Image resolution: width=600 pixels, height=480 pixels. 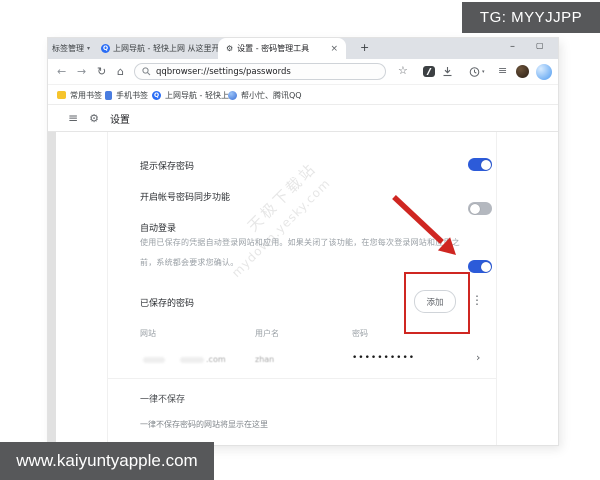 I want to click on browser-profile-icon, so click(x=544, y=72).